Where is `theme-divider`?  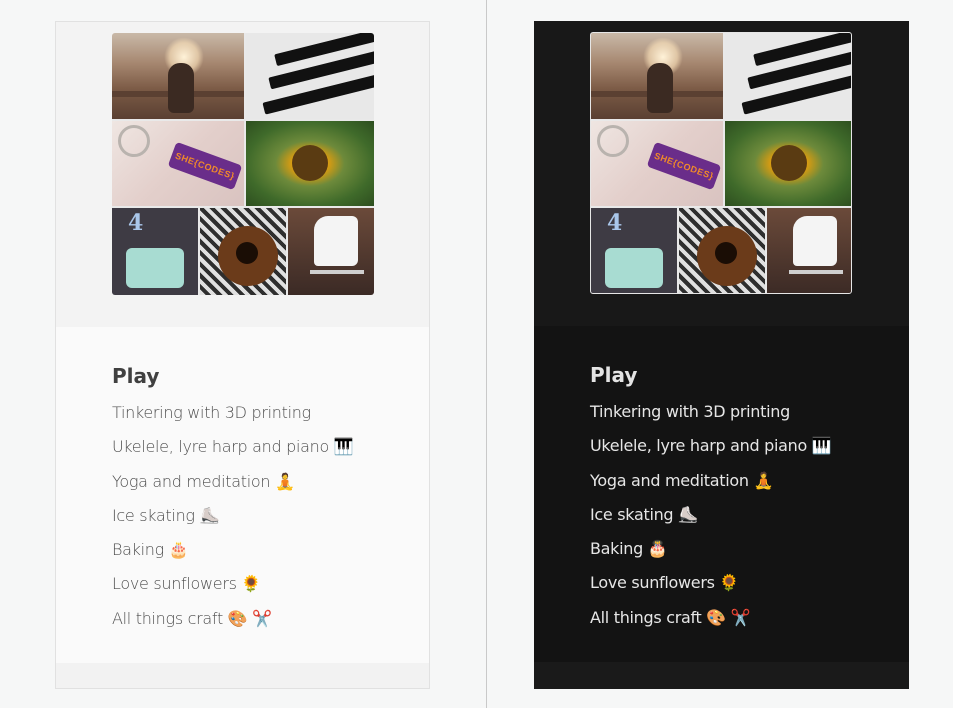
theme-divider is located at coordinates (486, 354).